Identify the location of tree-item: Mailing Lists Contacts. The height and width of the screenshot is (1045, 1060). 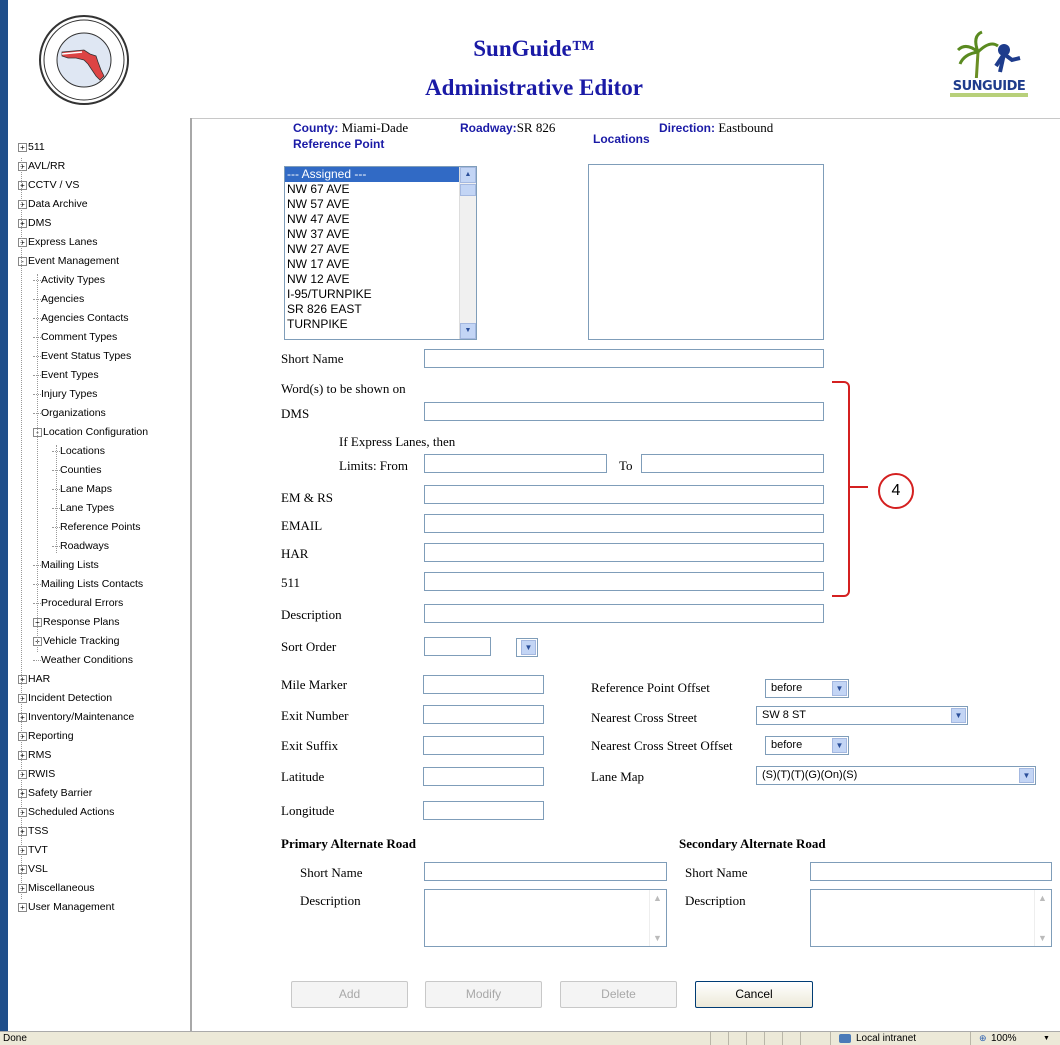
(88, 584).